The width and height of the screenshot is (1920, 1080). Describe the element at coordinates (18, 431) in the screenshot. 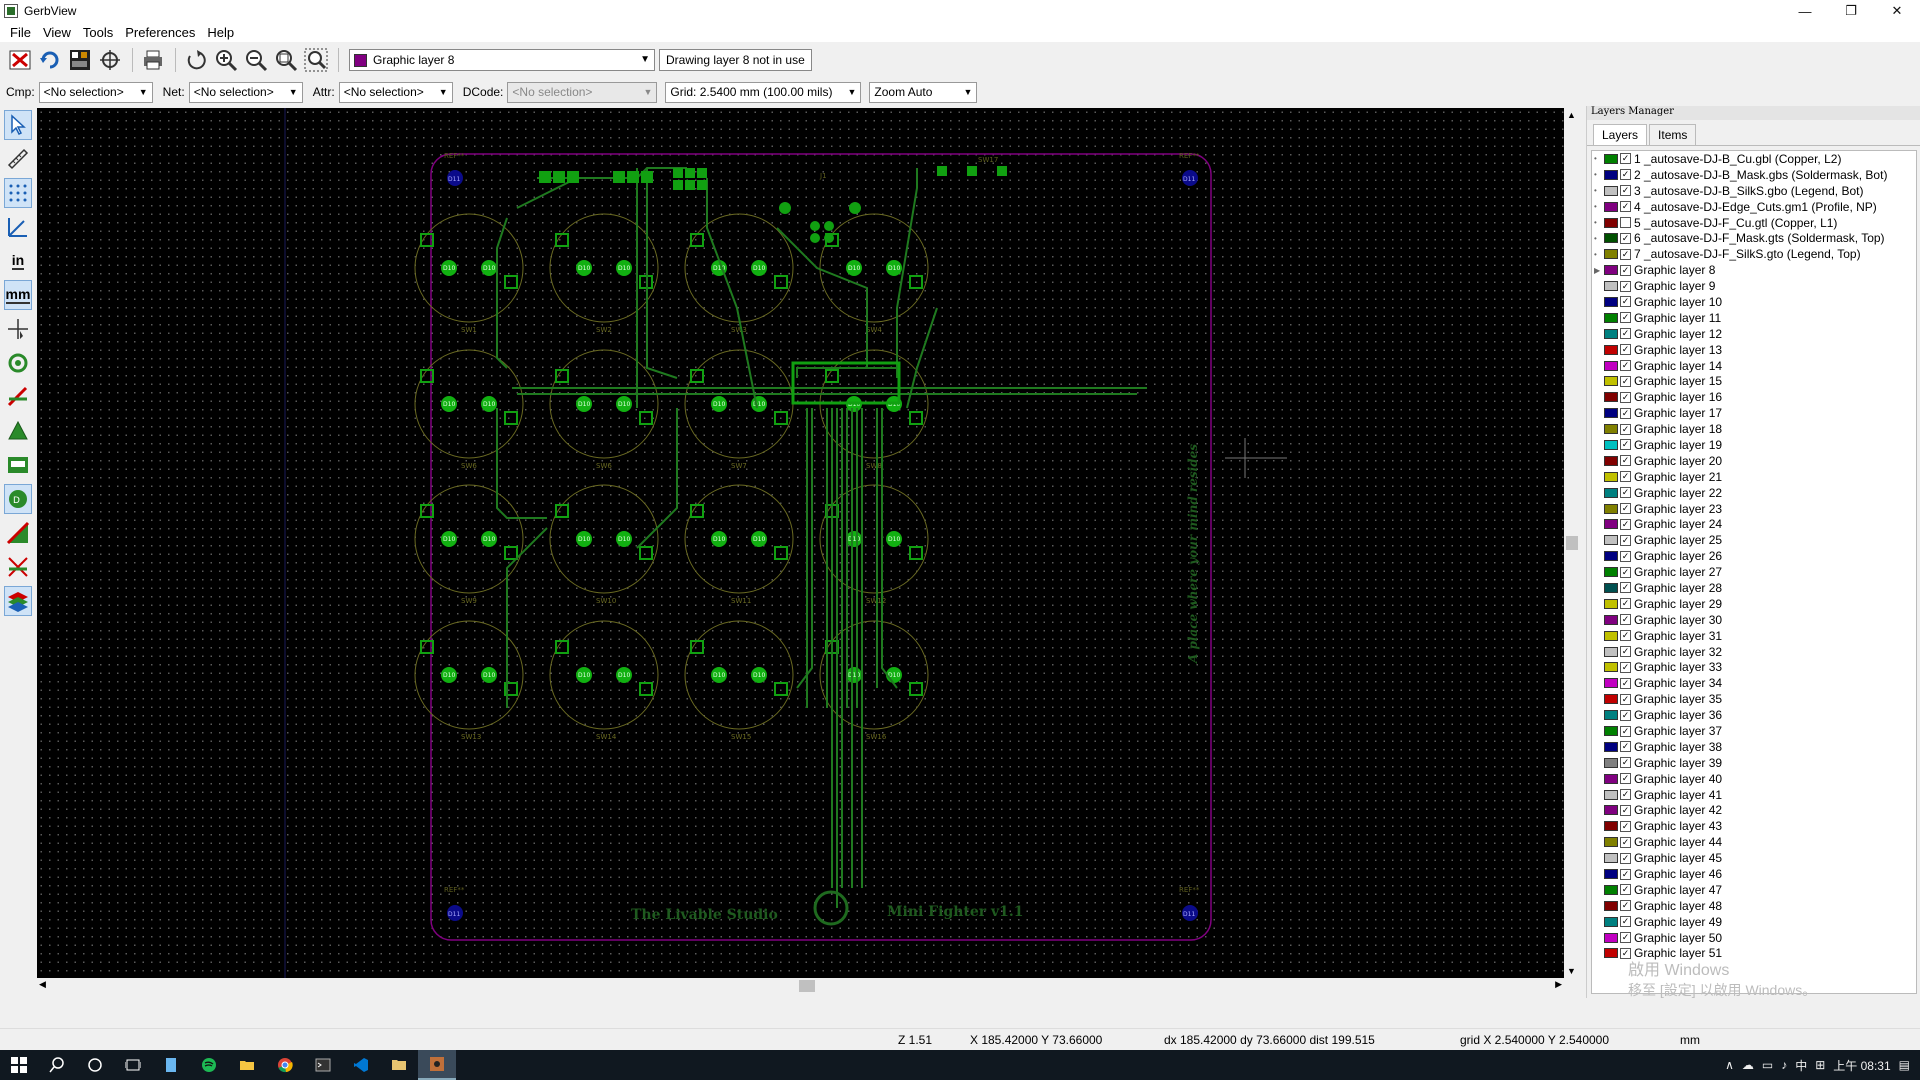

I see `polygons-sketch-button` at that location.